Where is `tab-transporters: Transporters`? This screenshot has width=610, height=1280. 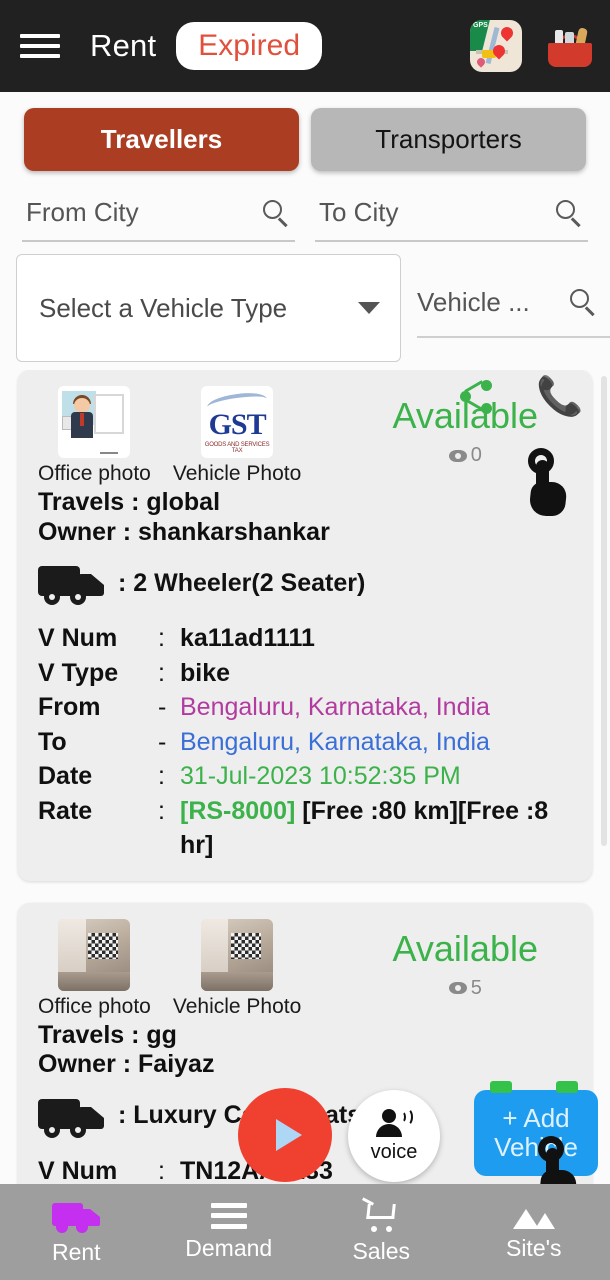 tab-transporters: Transporters is located at coordinates (448, 139).